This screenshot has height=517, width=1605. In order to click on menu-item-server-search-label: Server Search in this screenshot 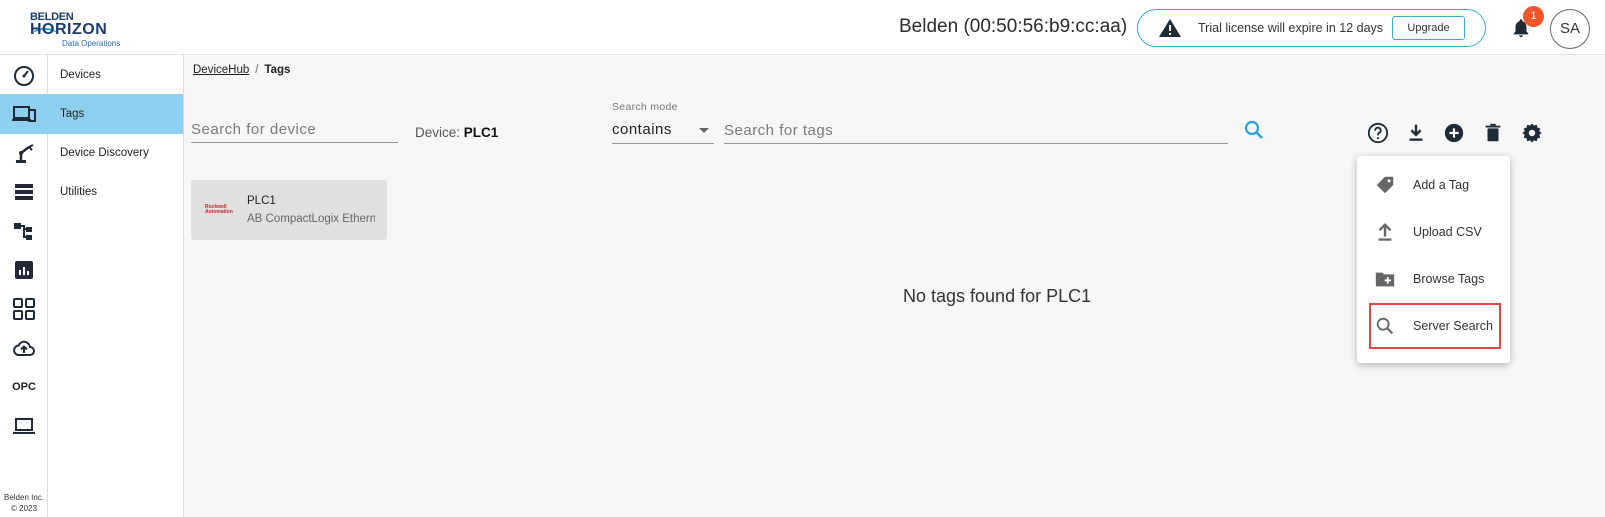, I will do `click(1453, 326)`.